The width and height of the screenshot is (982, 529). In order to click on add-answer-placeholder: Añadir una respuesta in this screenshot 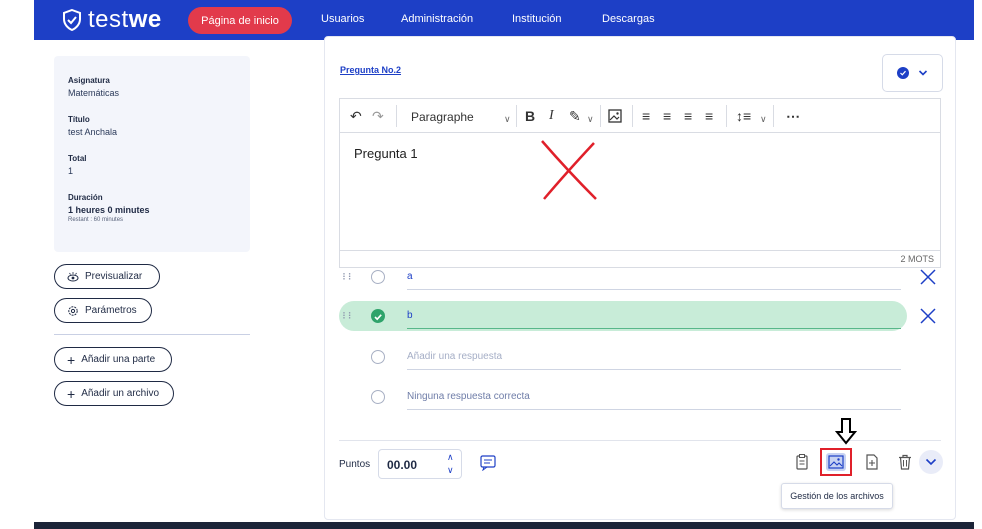, I will do `click(454, 356)`.